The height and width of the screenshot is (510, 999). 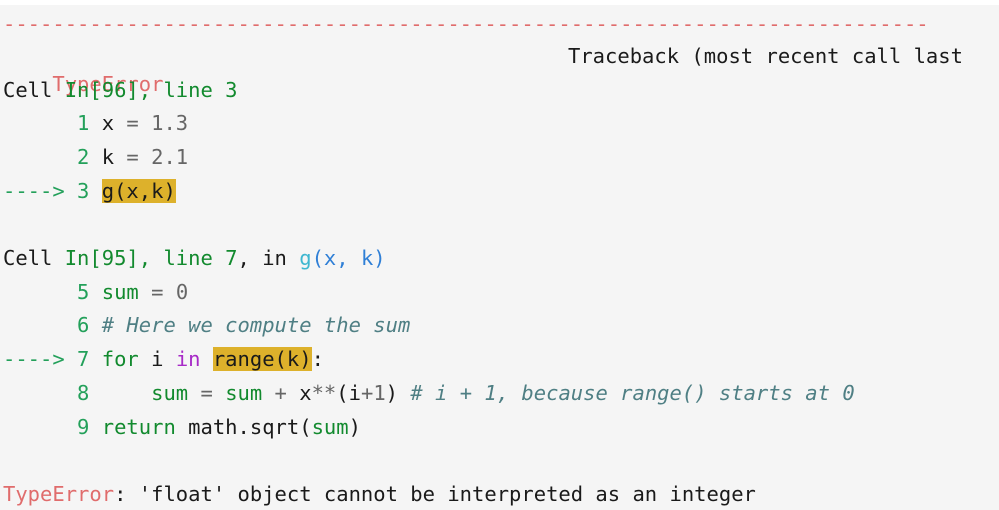 What do you see at coordinates (182, 292) in the screenshot?
I see `code-value: 0` at bounding box center [182, 292].